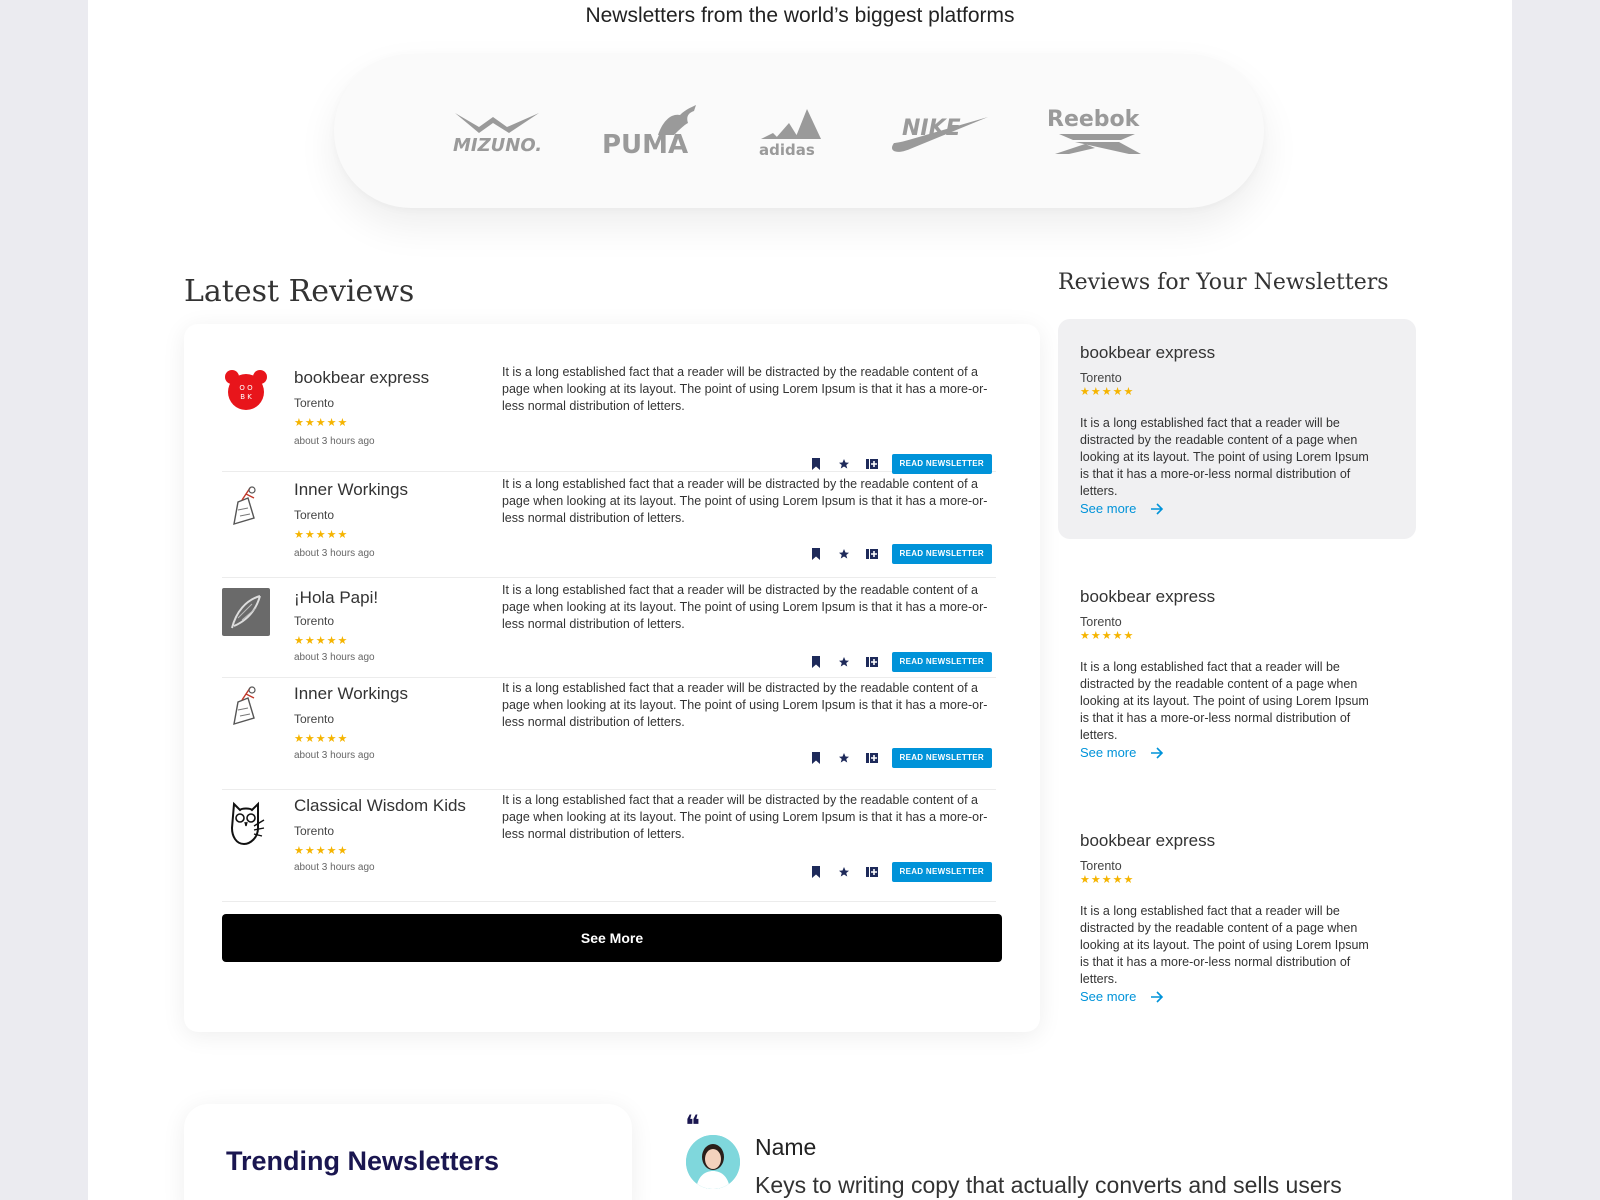 The image size is (1600, 1200). Describe the element at coordinates (1223, 282) in the screenshot. I see `sidebar-title: Reviews for Your Newsletters` at that location.